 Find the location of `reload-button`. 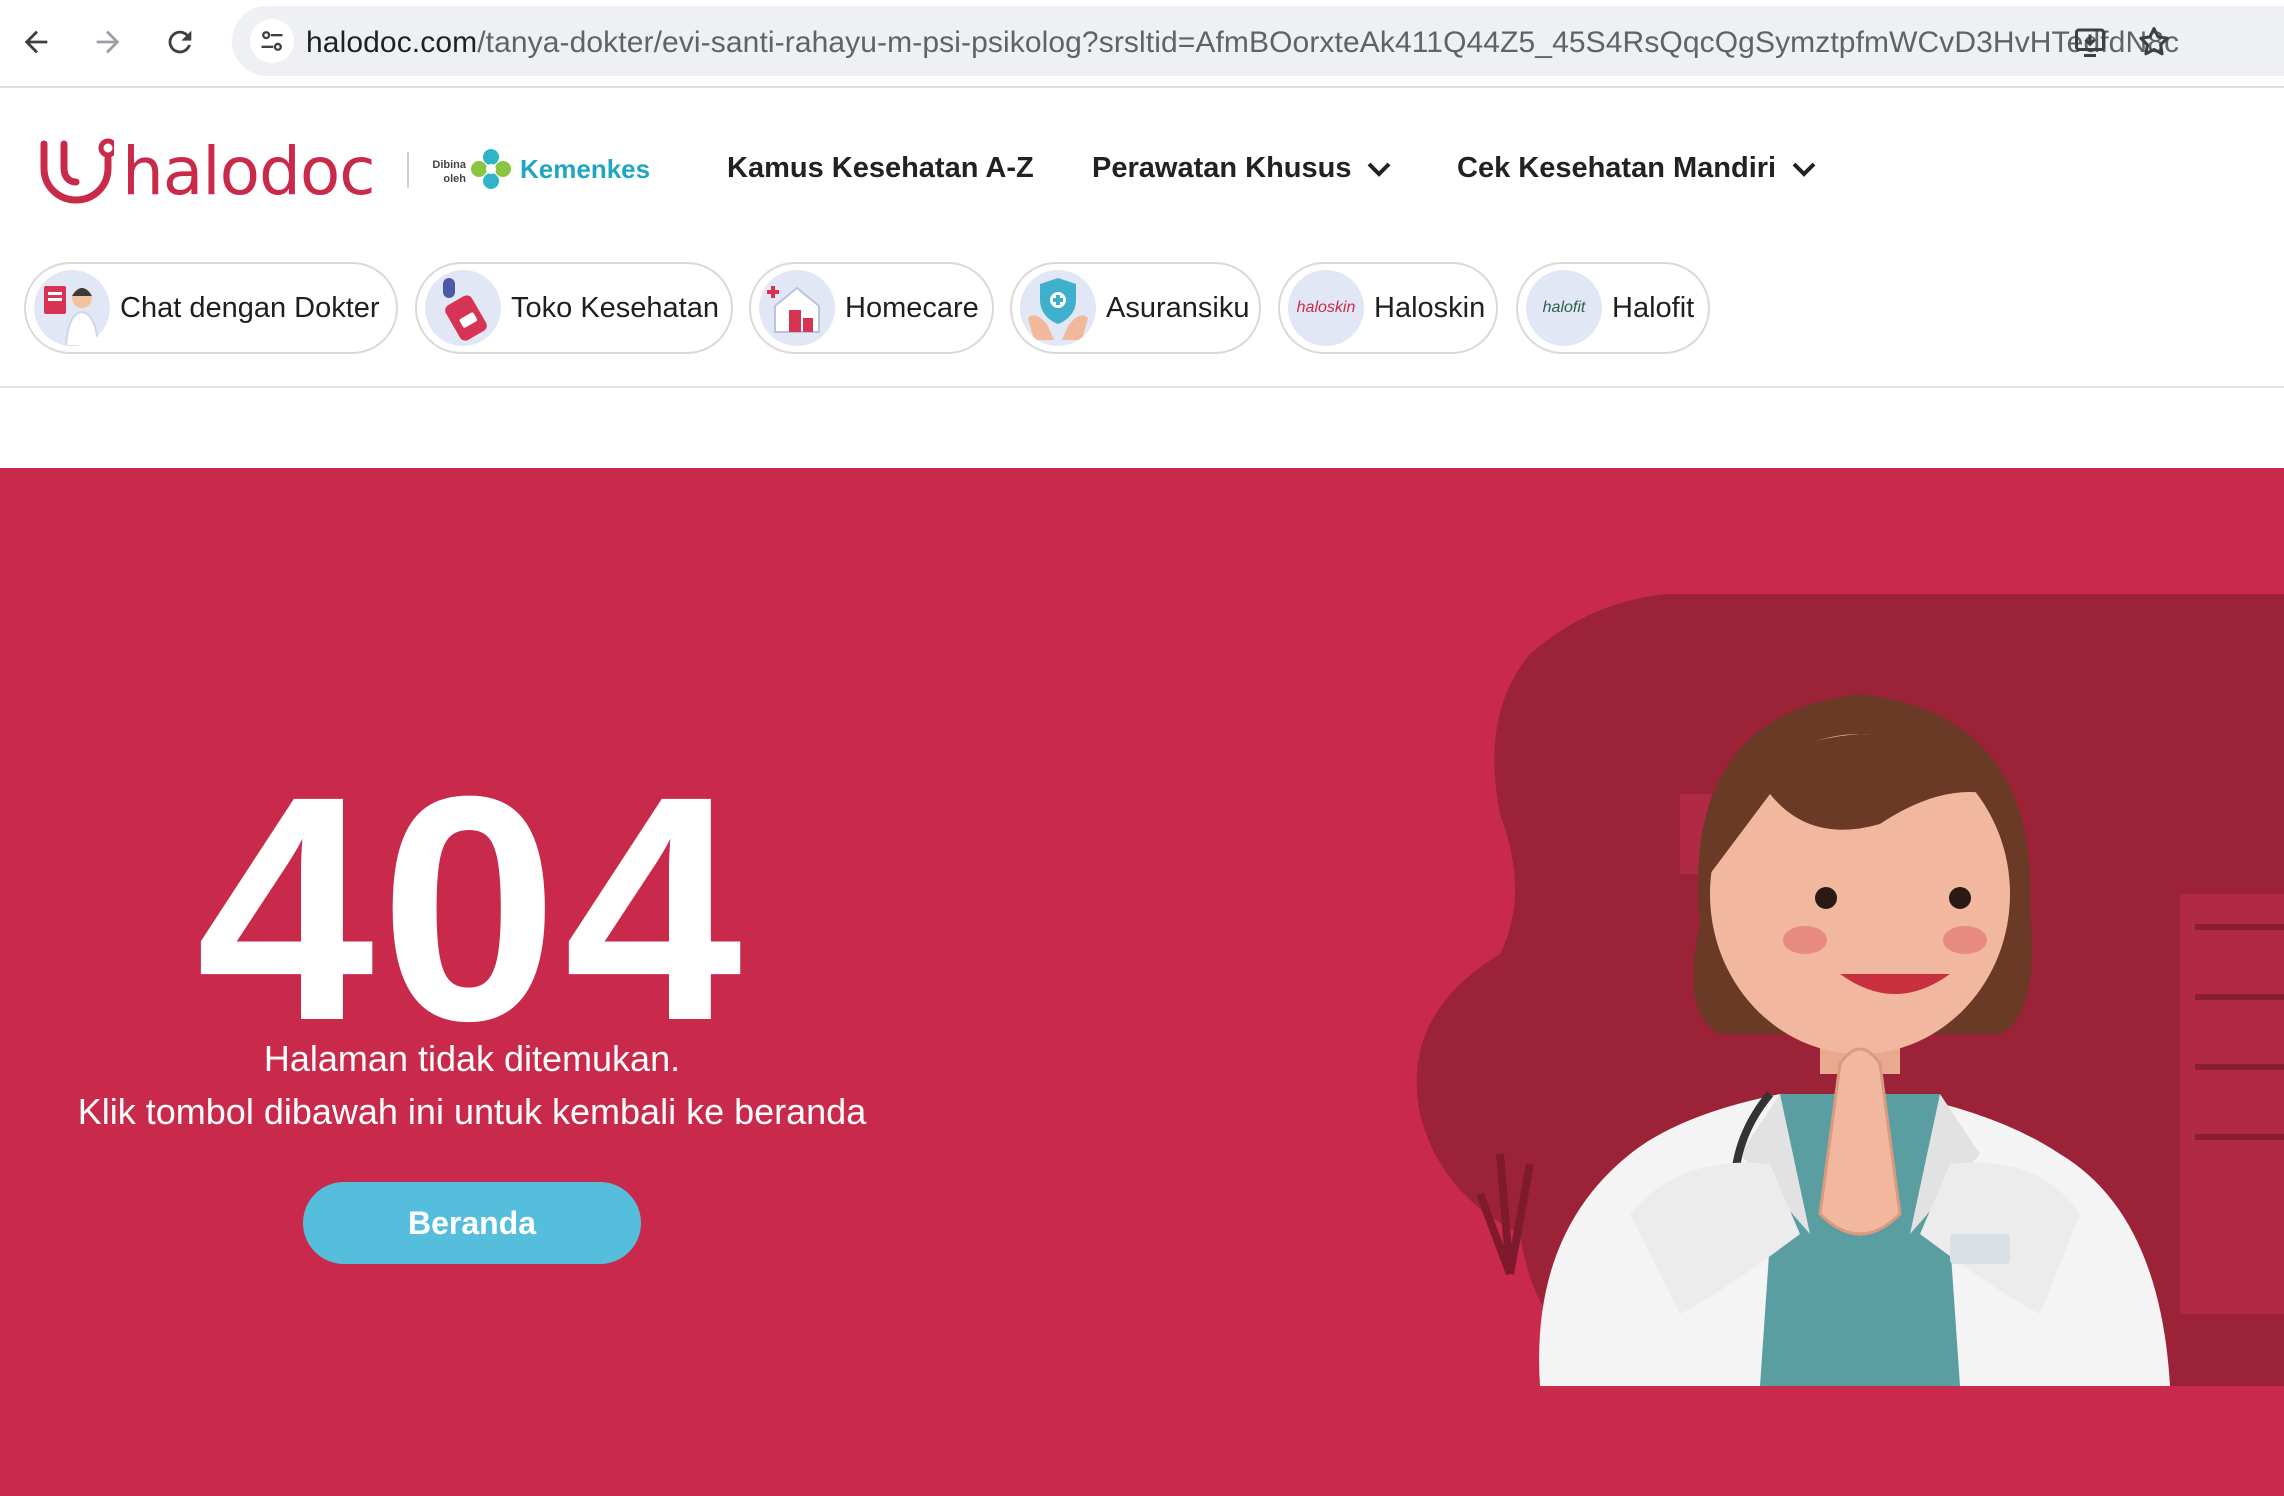

reload-button is located at coordinates (180, 42).